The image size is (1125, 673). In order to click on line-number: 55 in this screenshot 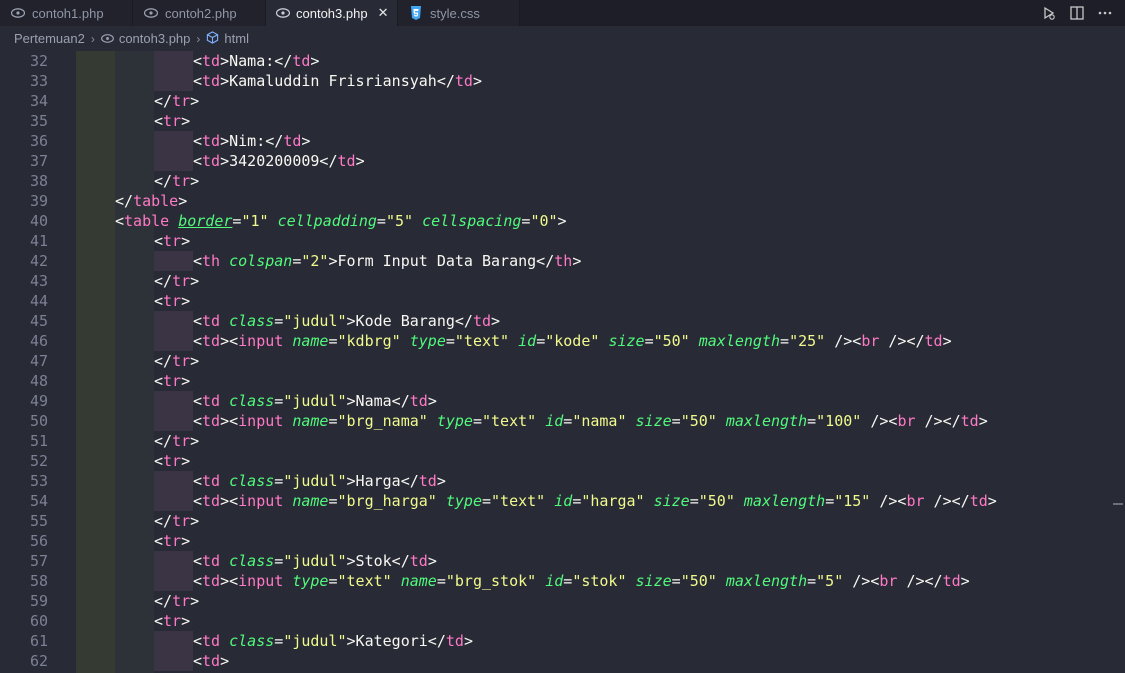, I will do `click(38, 521)`.